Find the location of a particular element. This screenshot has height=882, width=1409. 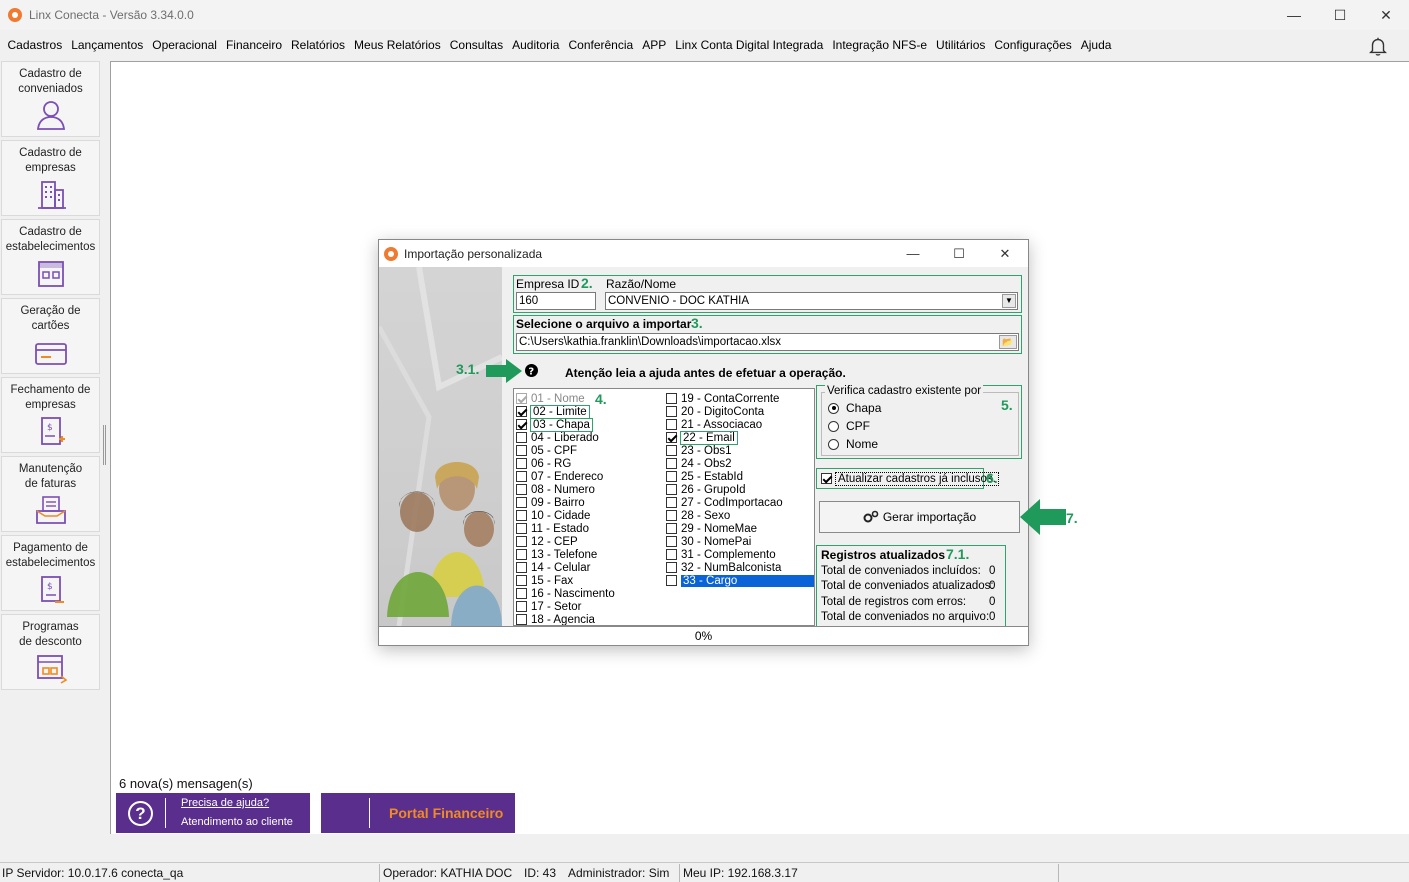

field-checkbox-row: 24 - Obs2 is located at coordinates (699, 463).